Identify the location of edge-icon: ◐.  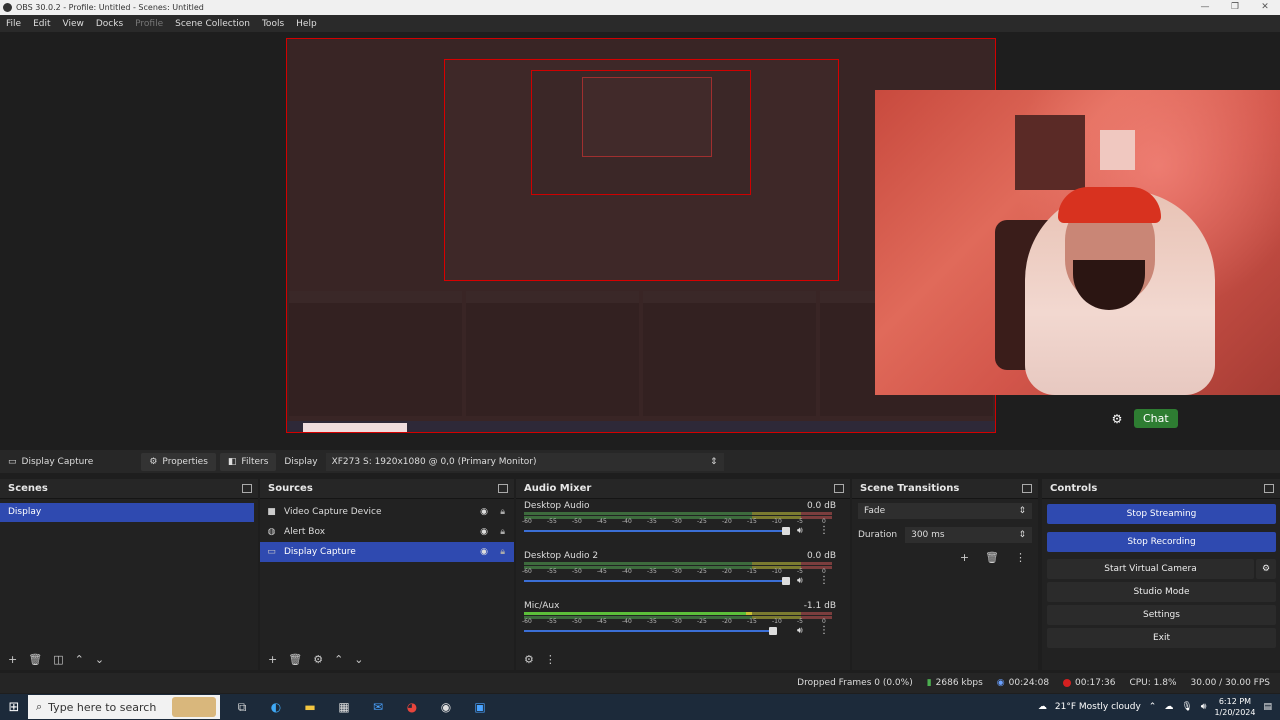
(276, 707).